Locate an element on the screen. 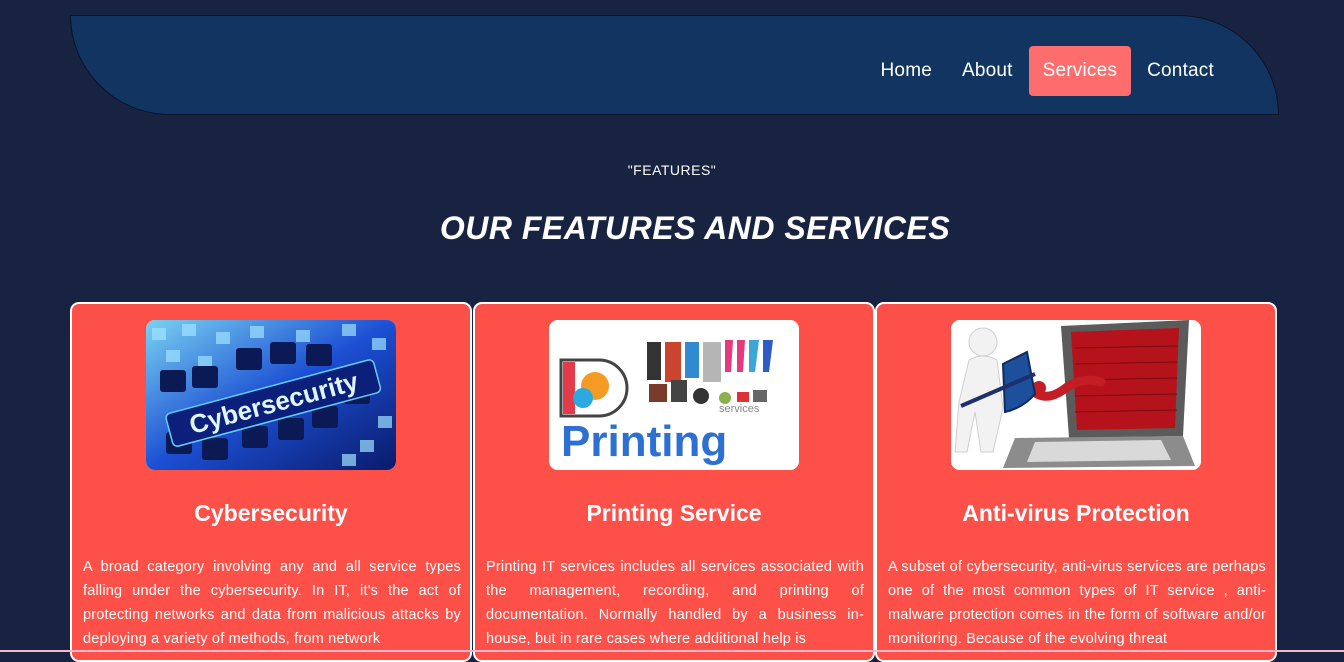 This screenshot has height=662, width=1344. printing-image: Printing services is located at coordinates (674, 395).